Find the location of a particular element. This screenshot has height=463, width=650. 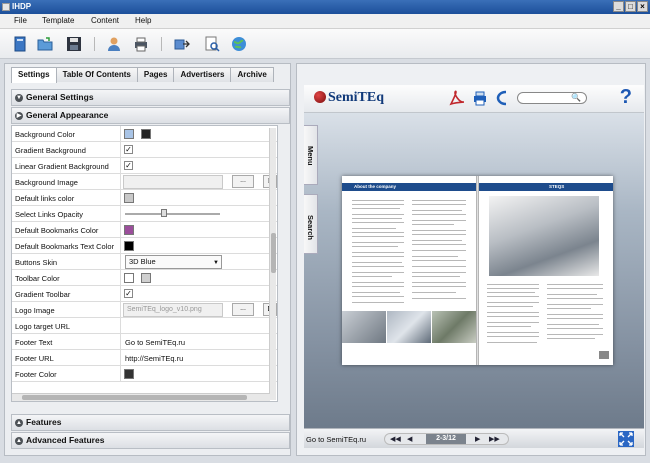

right-page: STEQS is located at coordinates (546, 270).